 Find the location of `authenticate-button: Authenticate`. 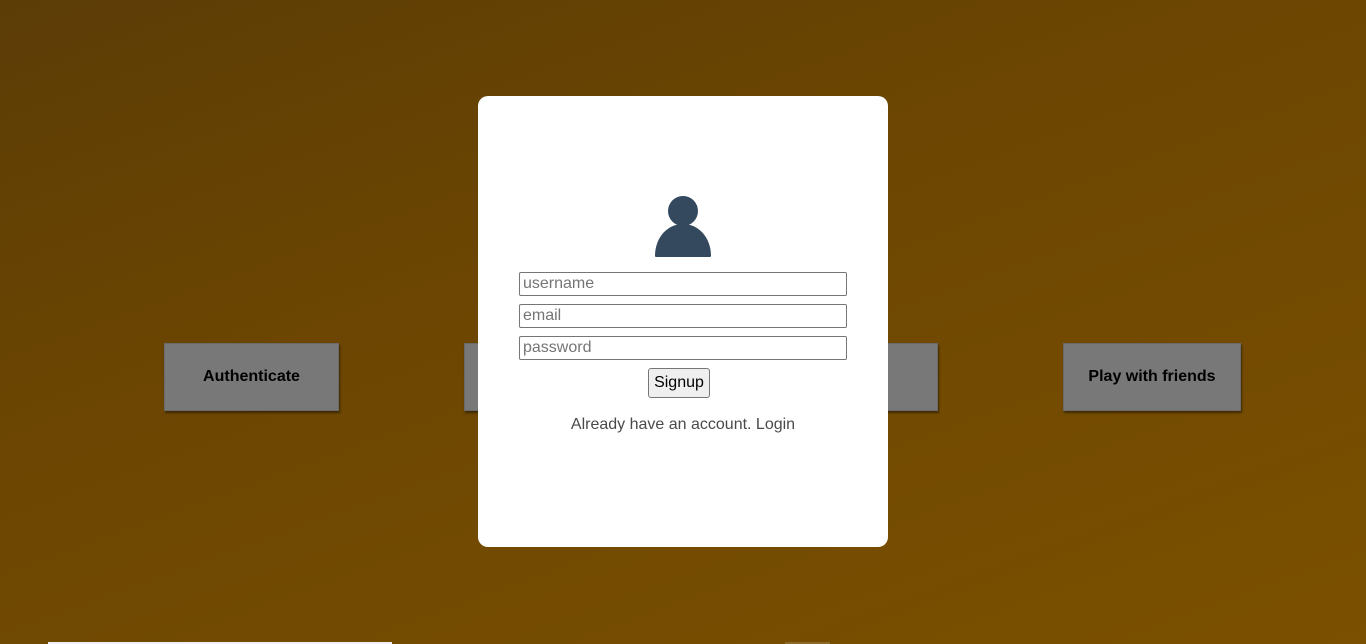

authenticate-button: Authenticate is located at coordinates (251, 377).